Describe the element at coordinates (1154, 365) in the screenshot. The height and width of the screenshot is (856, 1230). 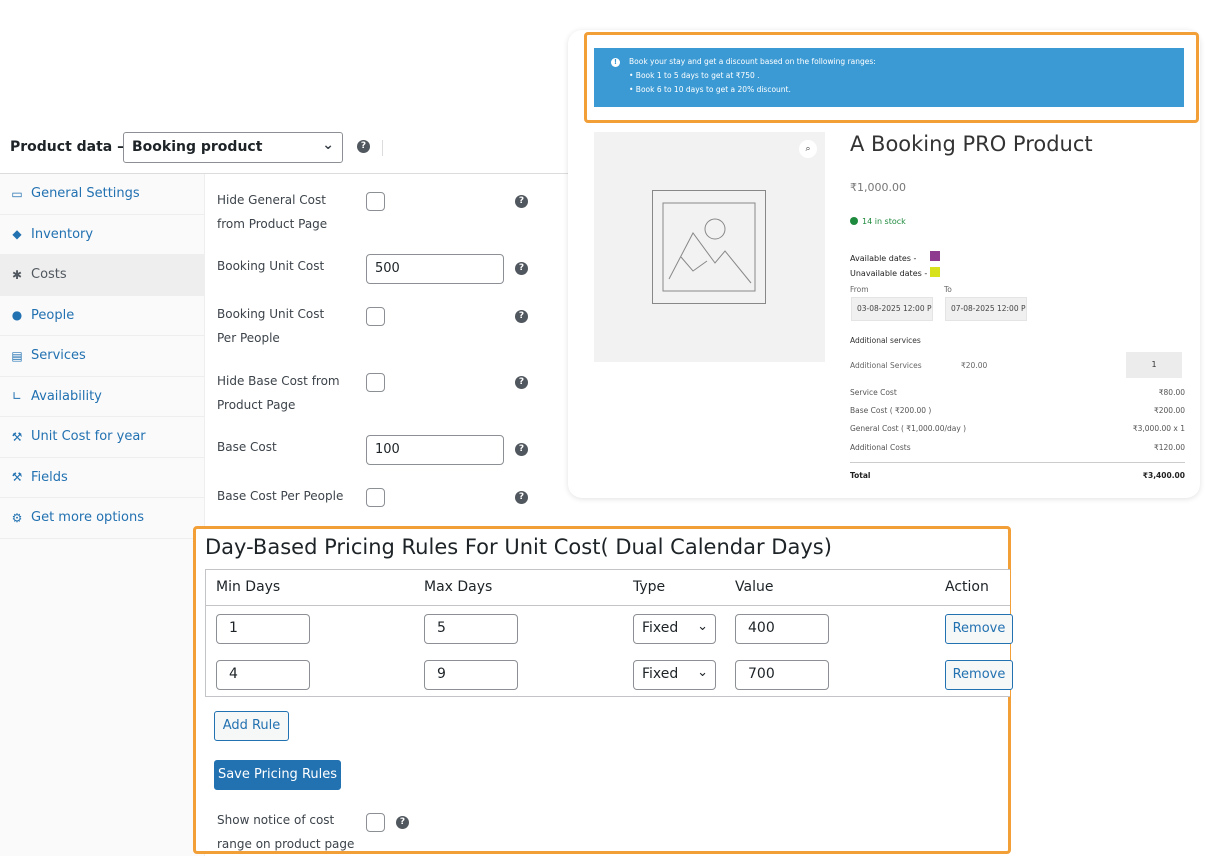
I see `additional-services-qty: 1` at that location.